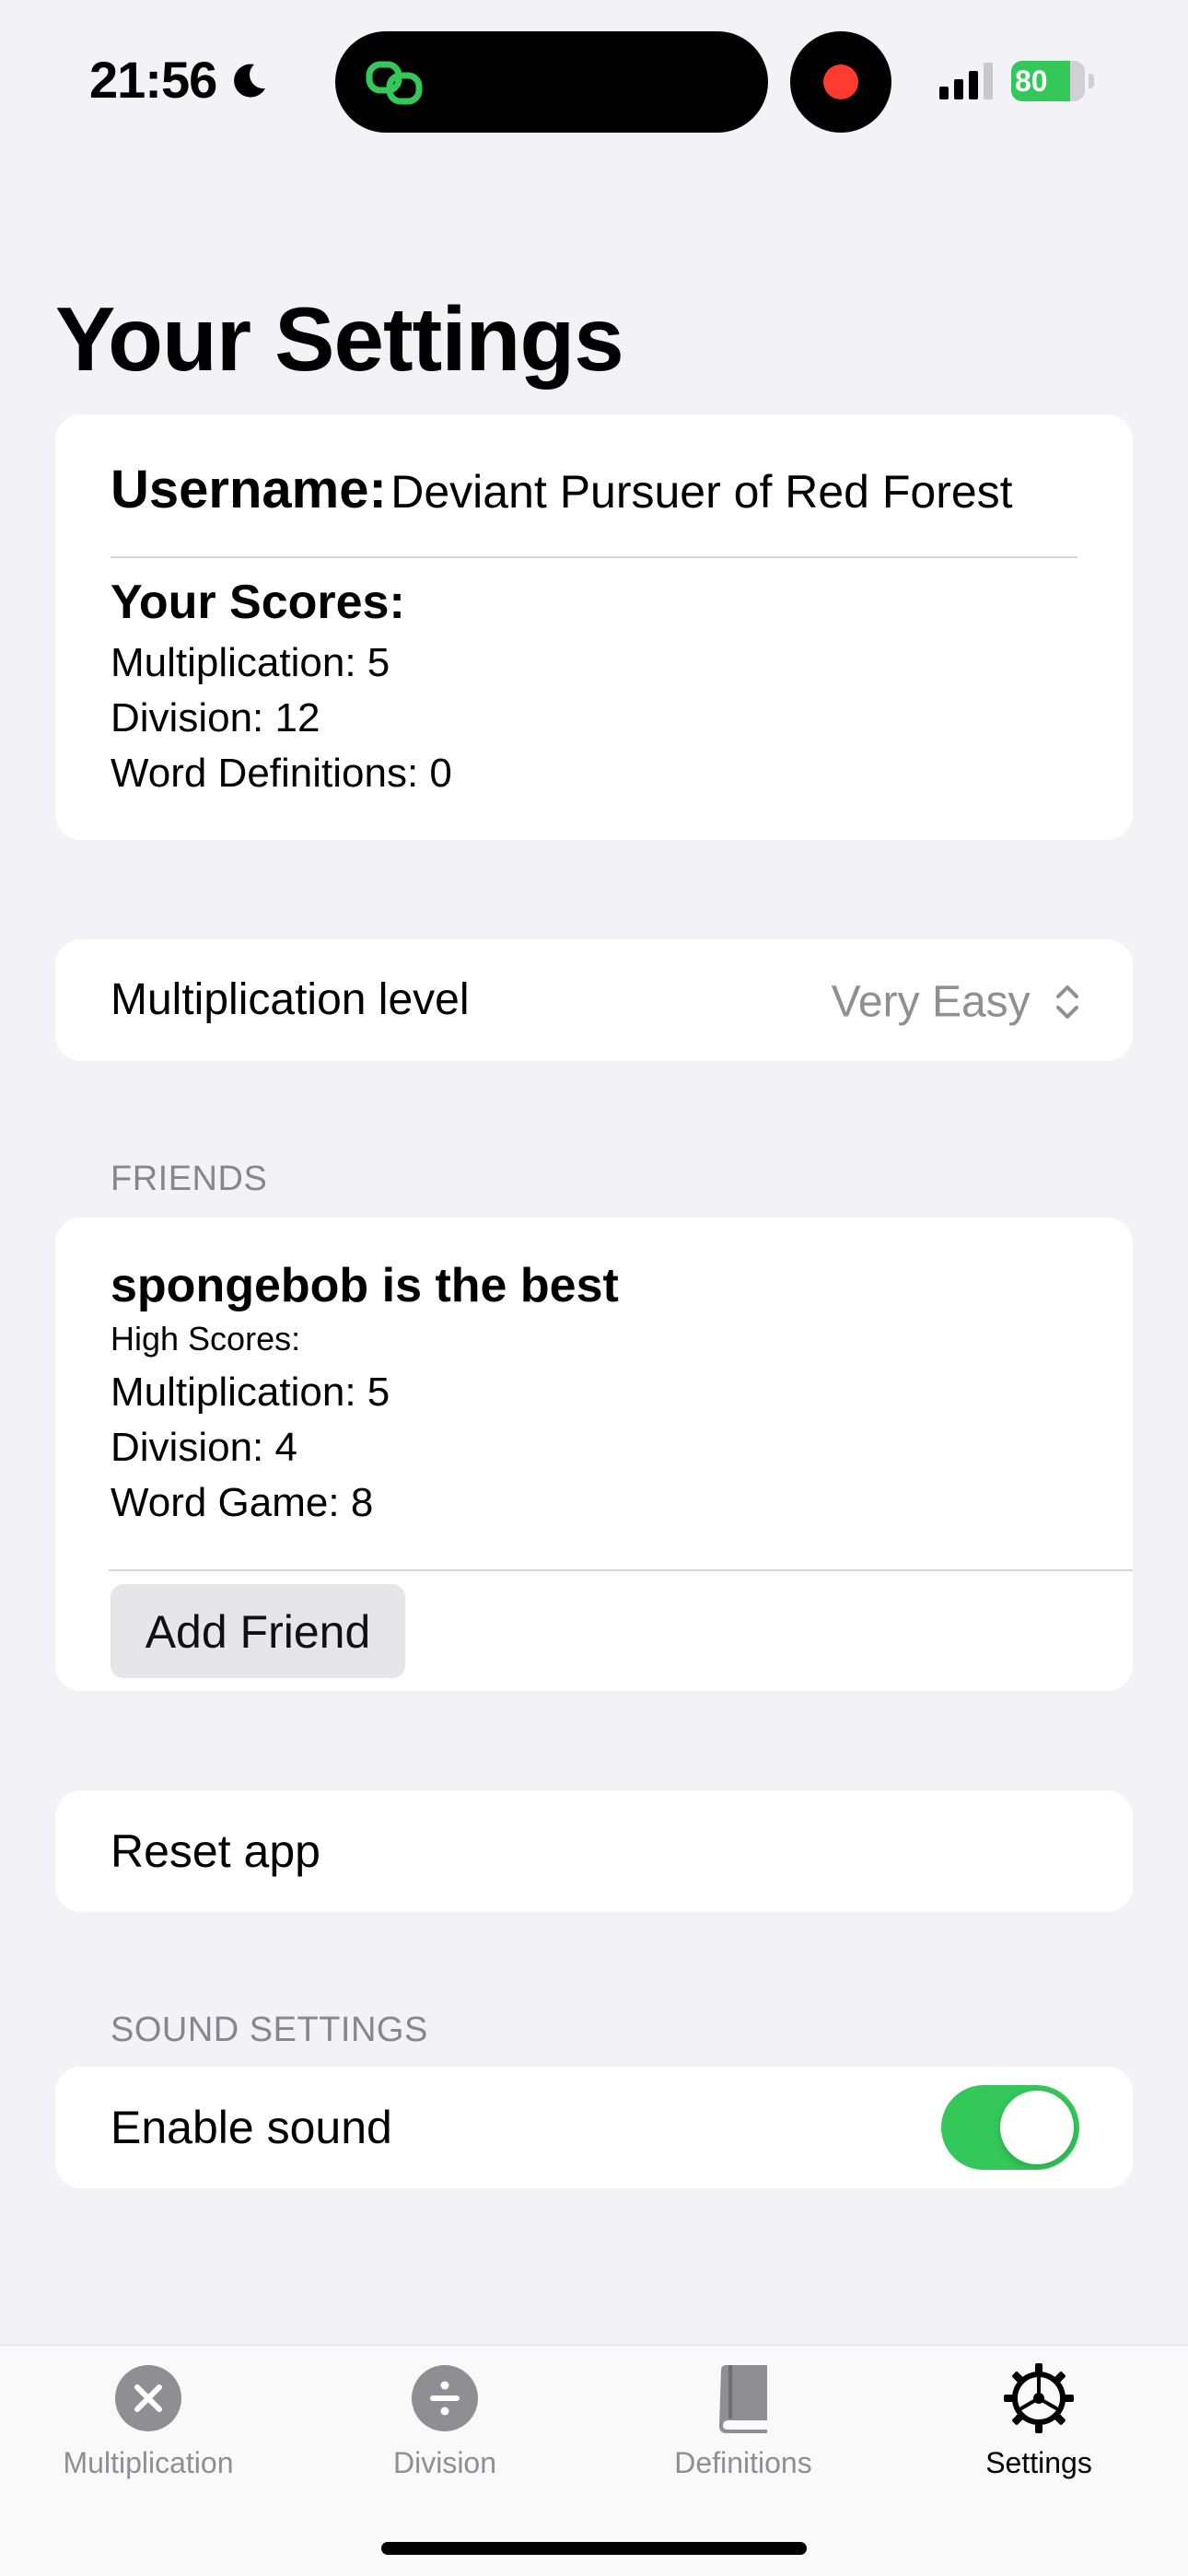  I want to click on tab-label: Division, so click(444, 2462).